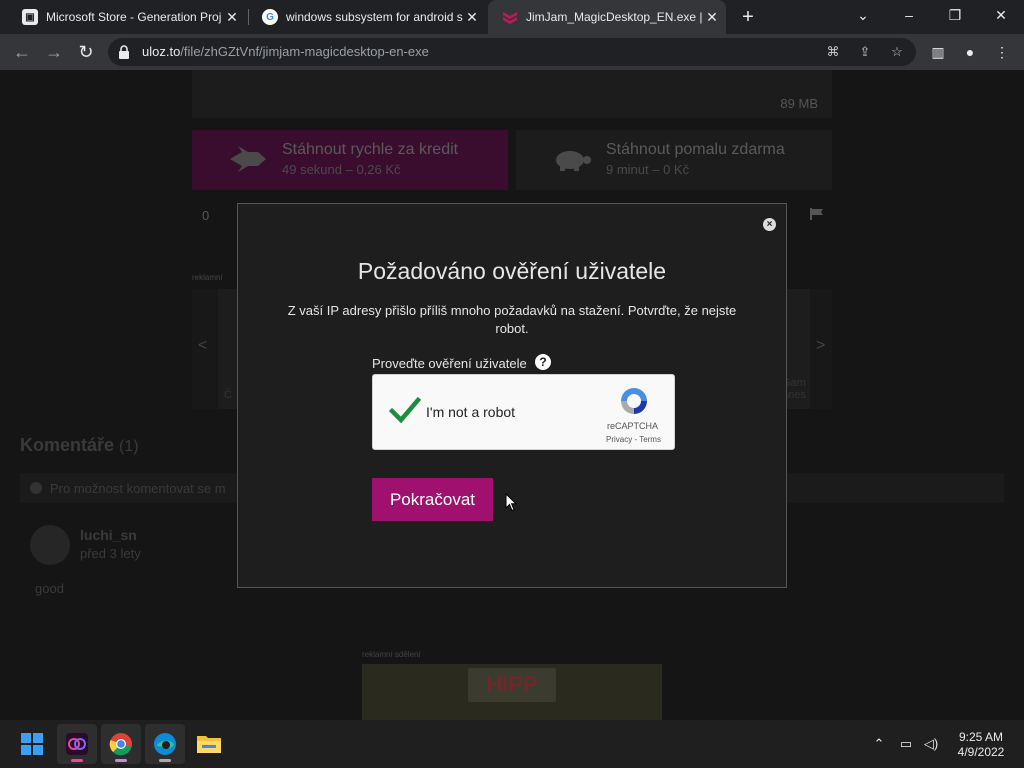 The width and height of the screenshot is (1024, 768). Describe the element at coordinates (543, 362) in the screenshot. I see `help-icon: ?` at that location.